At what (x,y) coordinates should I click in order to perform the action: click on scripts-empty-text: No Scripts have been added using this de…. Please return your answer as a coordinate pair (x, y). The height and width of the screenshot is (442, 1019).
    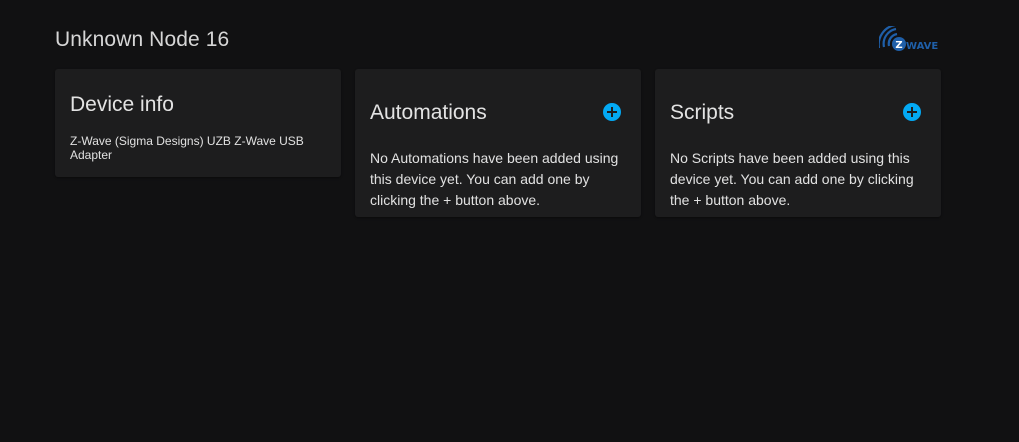
    Looking at the image, I should click on (792, 179).